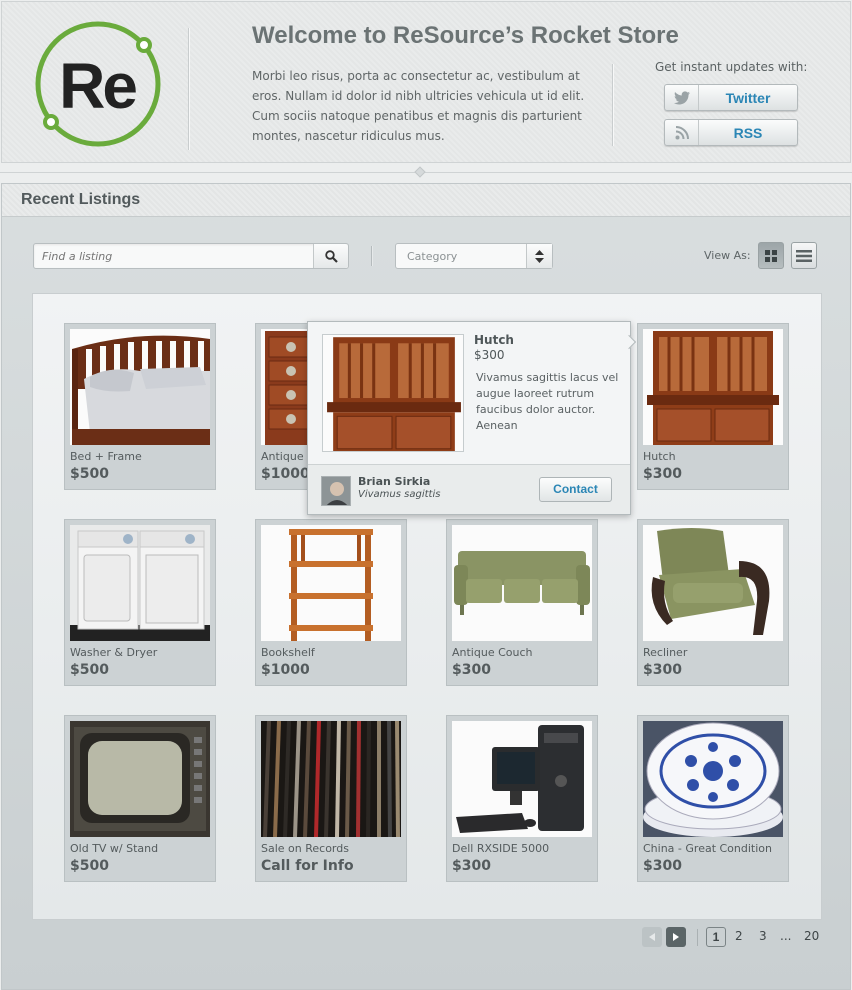 The width and height of the screenshot is (852, 990). I want to click on listing-price: Call for Info, so click(307, 866).